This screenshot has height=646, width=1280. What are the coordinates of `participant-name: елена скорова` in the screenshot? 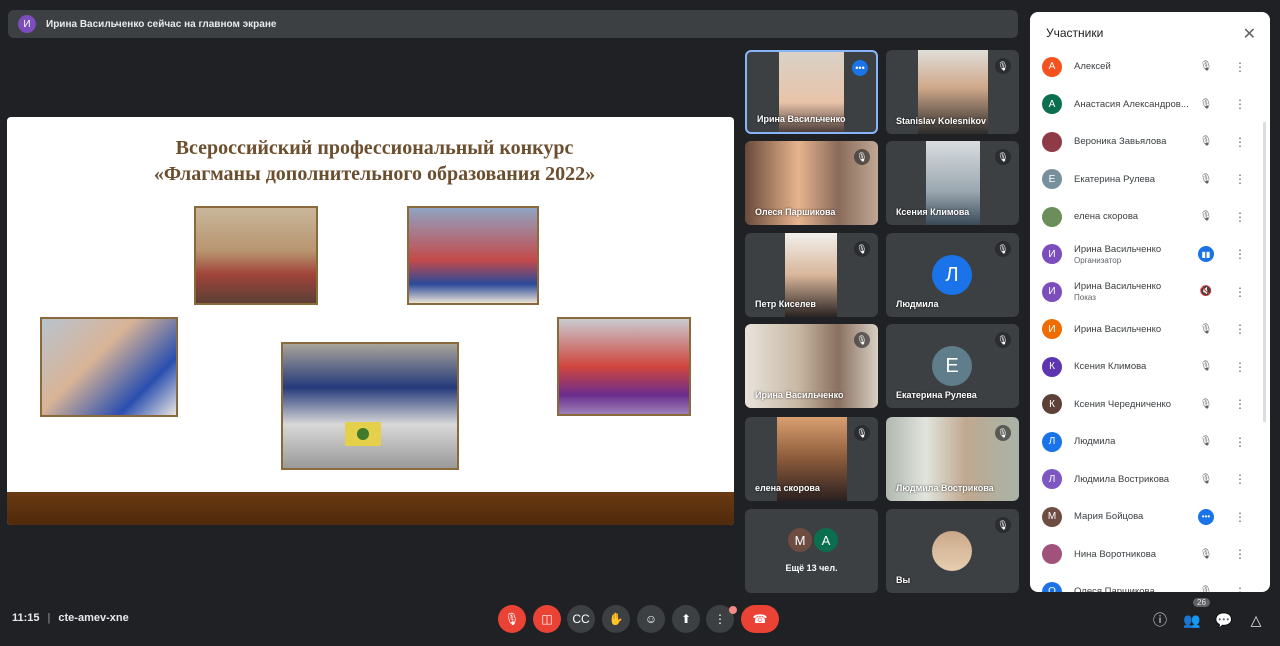 It's located at (1106, 217).